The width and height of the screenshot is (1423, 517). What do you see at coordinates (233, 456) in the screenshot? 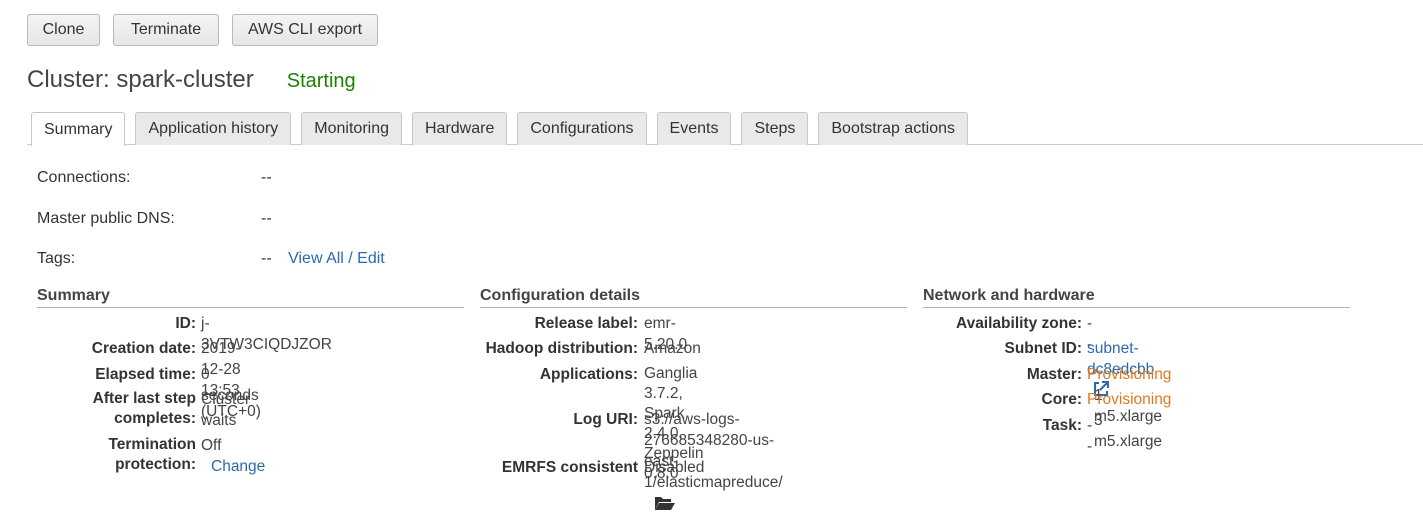
I see `termination-protection-value-group: Off Change` at bounding box center [233, 456].